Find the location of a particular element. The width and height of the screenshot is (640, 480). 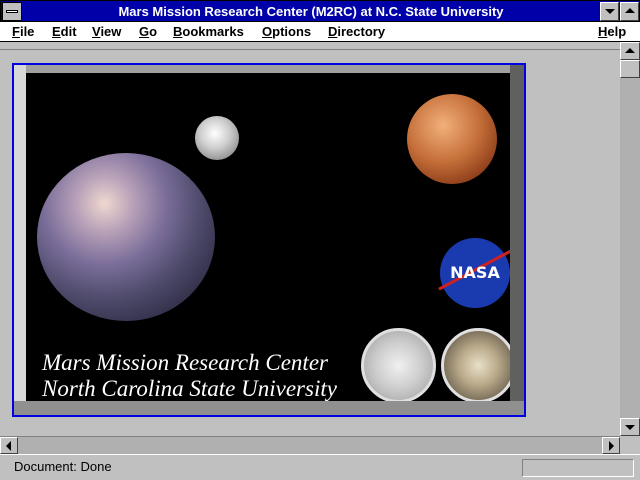

scrollbar-corner is located at coordinates (630, 445).